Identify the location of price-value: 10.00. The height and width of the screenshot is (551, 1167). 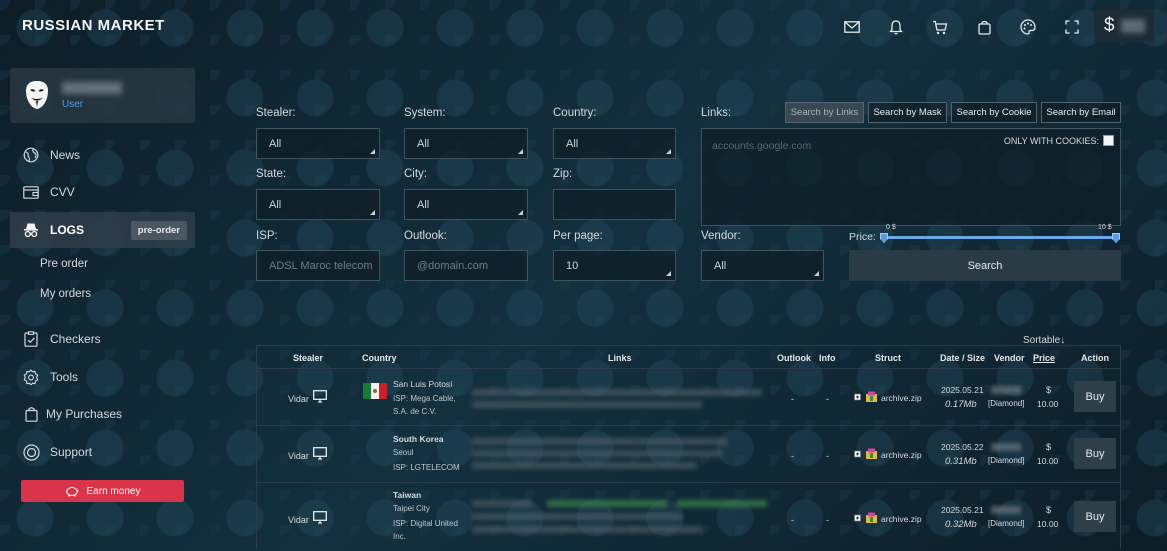
(1048, 461).